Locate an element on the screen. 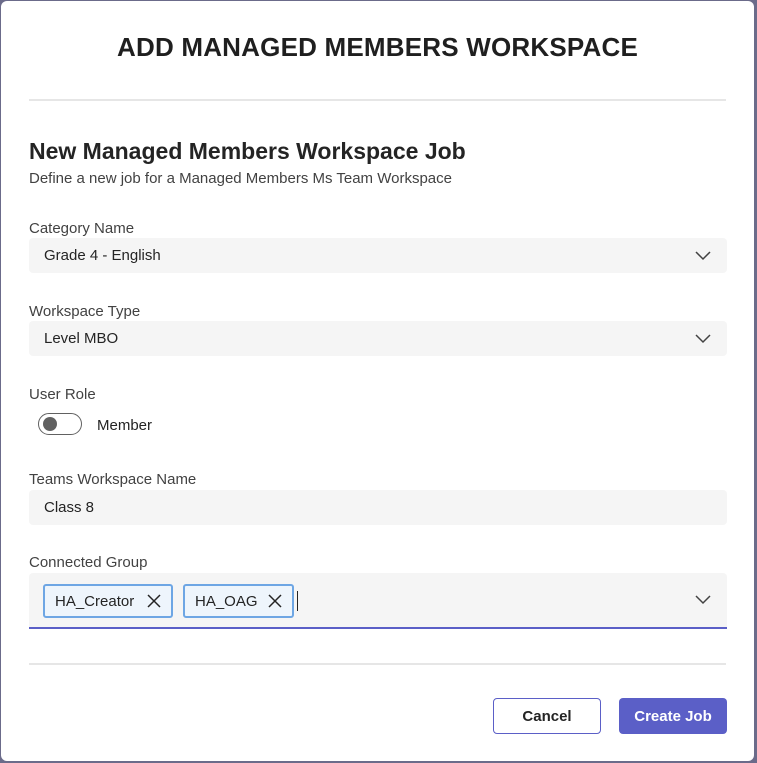 Image resolution: width=757 pixels, height=763 pixels. connected-group-label: Connected Group is located at coordinates (88, 562).